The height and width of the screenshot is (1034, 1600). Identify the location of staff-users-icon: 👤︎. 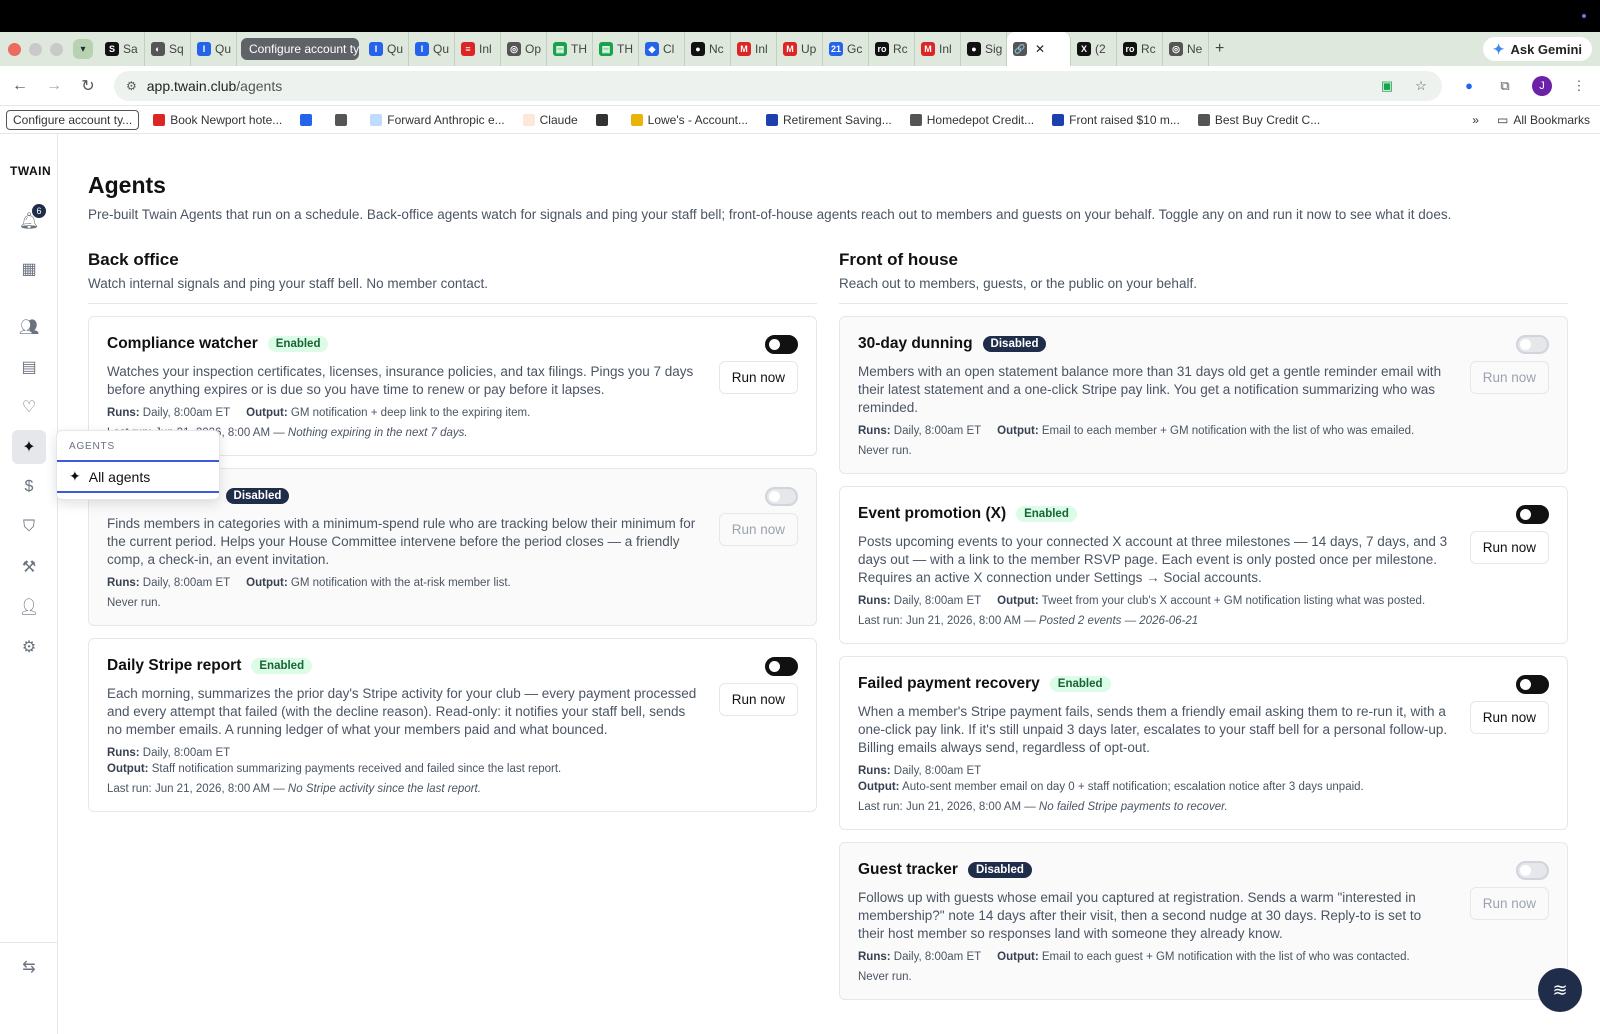
(29, 607).